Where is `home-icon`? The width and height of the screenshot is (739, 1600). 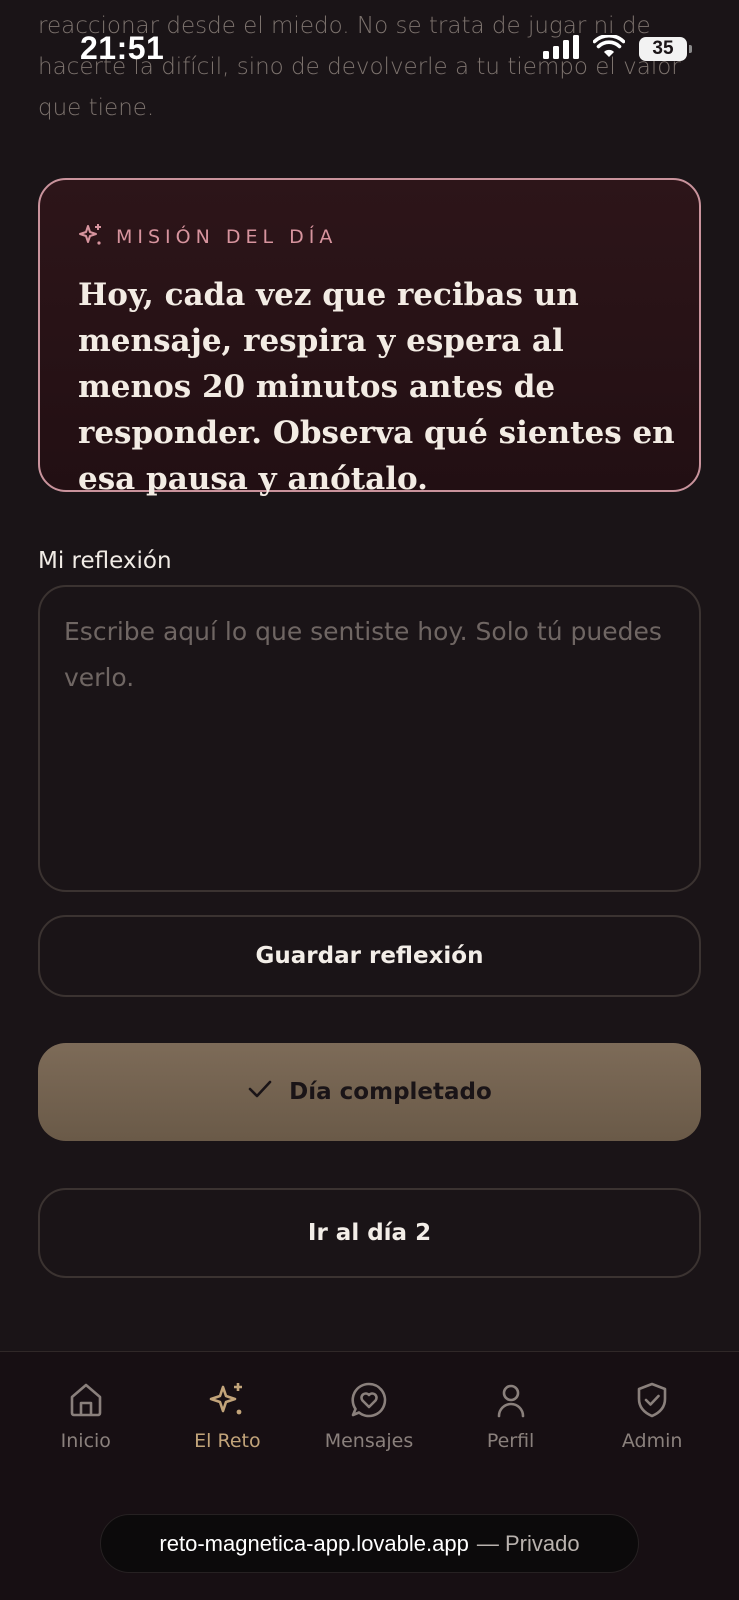
home-icon is located at coordinates (86, 1400).